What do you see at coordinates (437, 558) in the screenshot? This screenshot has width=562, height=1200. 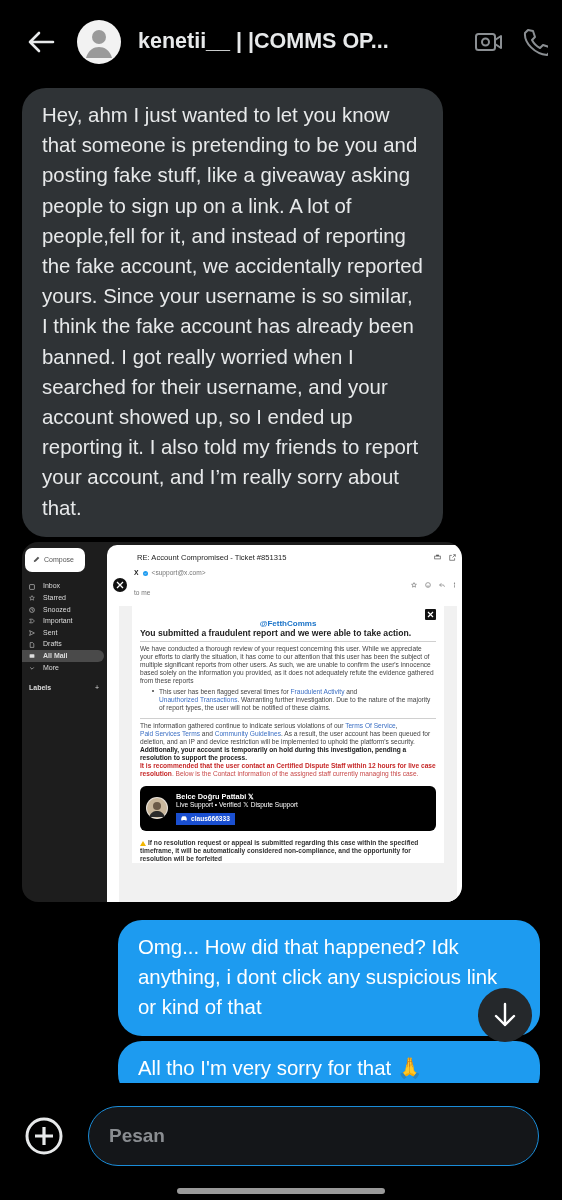 I see `print-icon` at bounding box center [437, 558].